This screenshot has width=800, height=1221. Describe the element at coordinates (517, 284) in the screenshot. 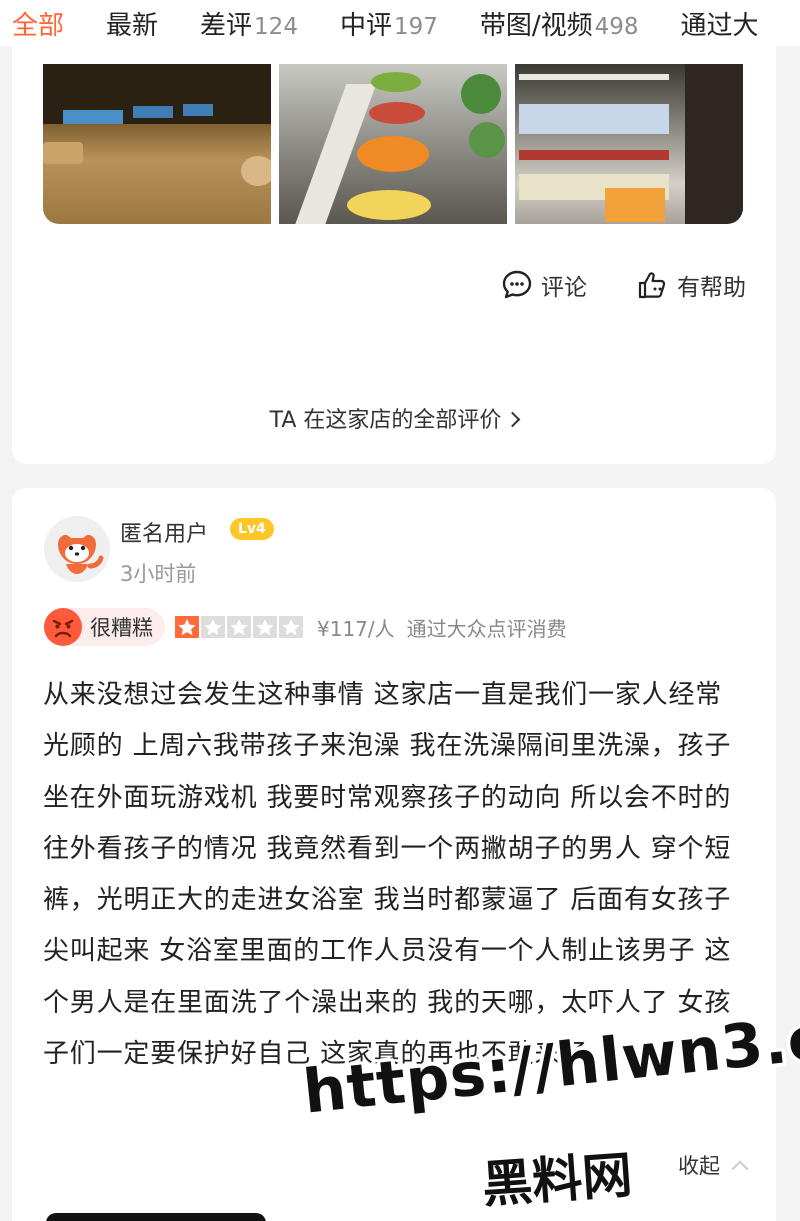

I see `comment-icon` at that location.